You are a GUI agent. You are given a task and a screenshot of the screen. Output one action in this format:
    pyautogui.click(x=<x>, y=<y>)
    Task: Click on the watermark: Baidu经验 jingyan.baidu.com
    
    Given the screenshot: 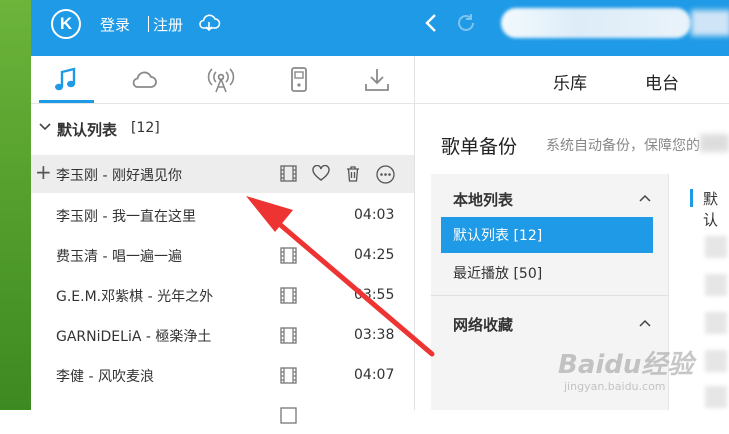 What is the action you would take?
    pyautogui.click(x=631, y=372)
    